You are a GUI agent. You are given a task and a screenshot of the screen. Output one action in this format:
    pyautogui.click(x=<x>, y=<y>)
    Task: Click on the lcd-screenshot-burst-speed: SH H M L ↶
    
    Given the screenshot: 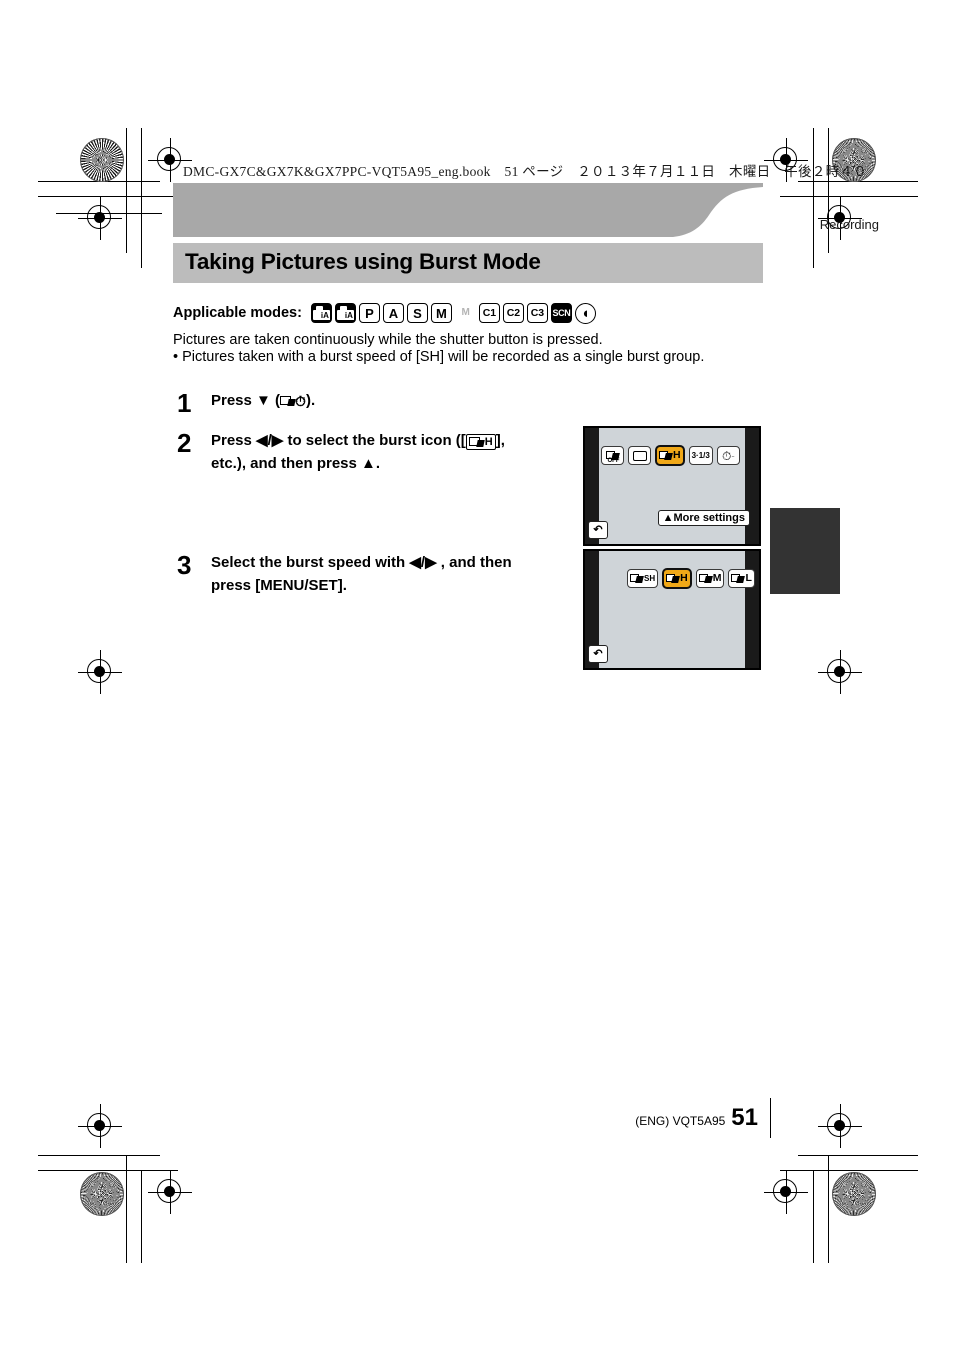 What is the action you would take?
    pyautogui.click(x=672, y=609)
    